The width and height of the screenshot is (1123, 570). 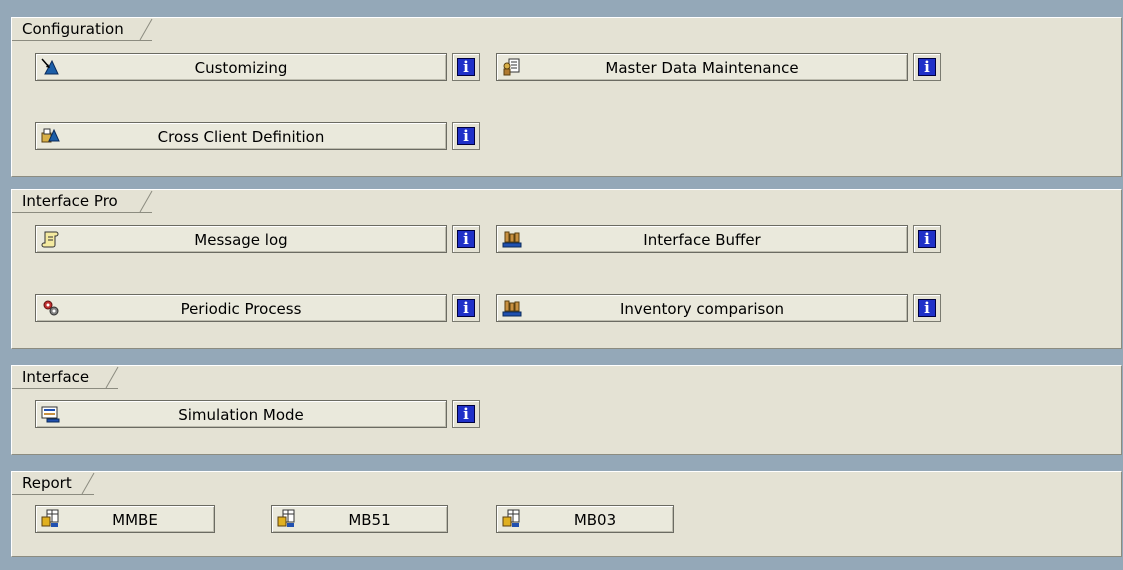 I want to click on button-label: Inventory comparison, so click(x=702, y=309).